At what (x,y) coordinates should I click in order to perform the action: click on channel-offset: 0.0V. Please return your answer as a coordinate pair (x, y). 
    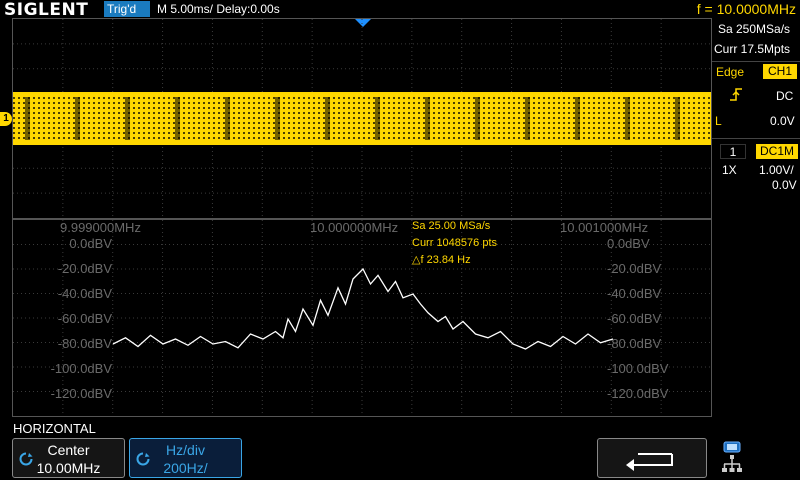
    Looking at the image, I should click on (784, 185).